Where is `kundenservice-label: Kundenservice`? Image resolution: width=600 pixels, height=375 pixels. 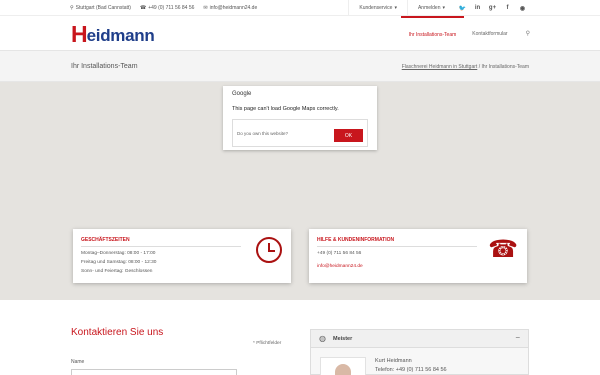 kundenservice-label: Kundenservice is located at coordinates (376, 8).